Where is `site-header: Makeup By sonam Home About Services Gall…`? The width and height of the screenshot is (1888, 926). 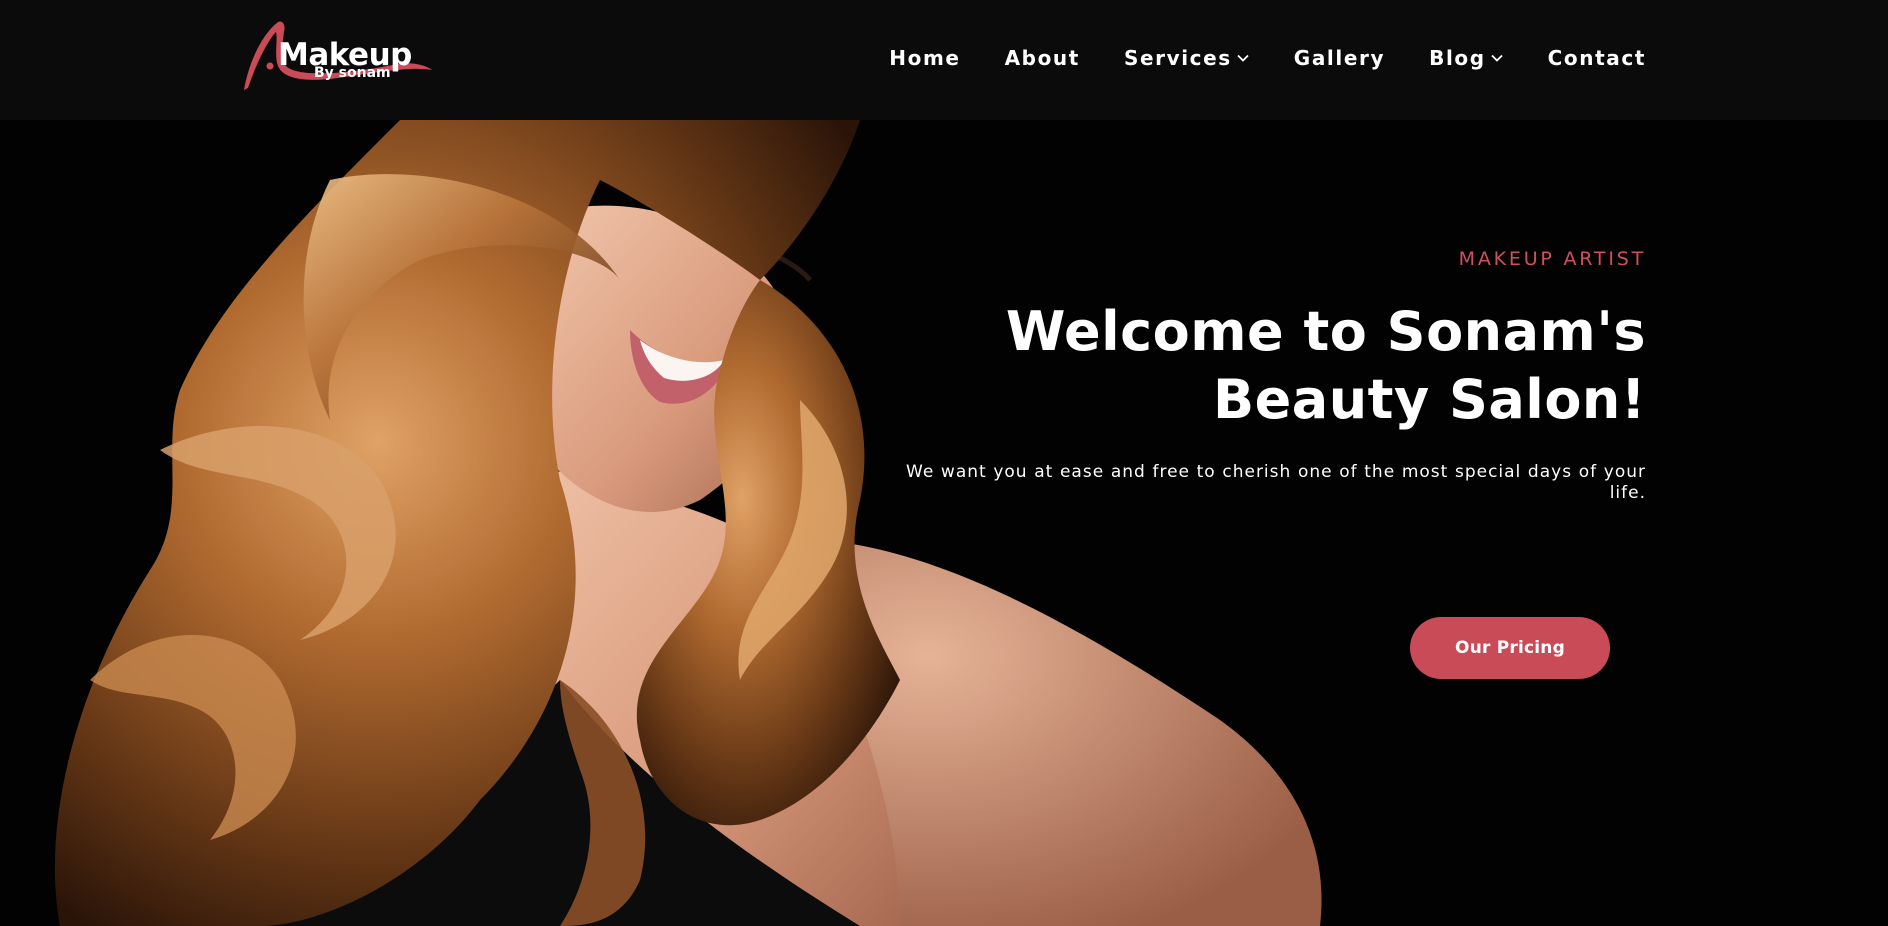
site-header: Makeup By sonam Home About Services Gall… is located at coordinates (944, 60).